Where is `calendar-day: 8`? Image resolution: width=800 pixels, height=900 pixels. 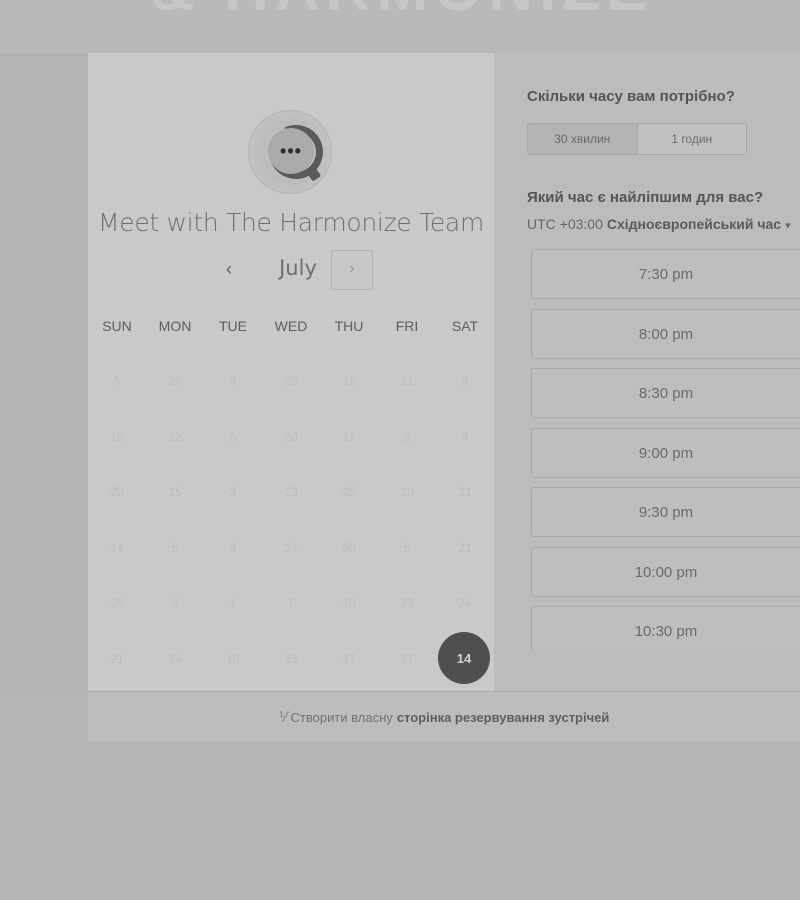 calendar-day: 8 is located at coordinates (465, 381).